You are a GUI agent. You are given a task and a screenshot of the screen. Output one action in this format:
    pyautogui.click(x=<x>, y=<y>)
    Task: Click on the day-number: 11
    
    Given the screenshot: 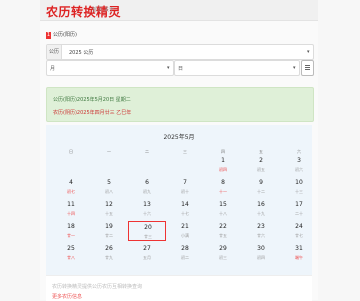 What is the action you would take?
    pyautogui.click(x=71, y=204)
    